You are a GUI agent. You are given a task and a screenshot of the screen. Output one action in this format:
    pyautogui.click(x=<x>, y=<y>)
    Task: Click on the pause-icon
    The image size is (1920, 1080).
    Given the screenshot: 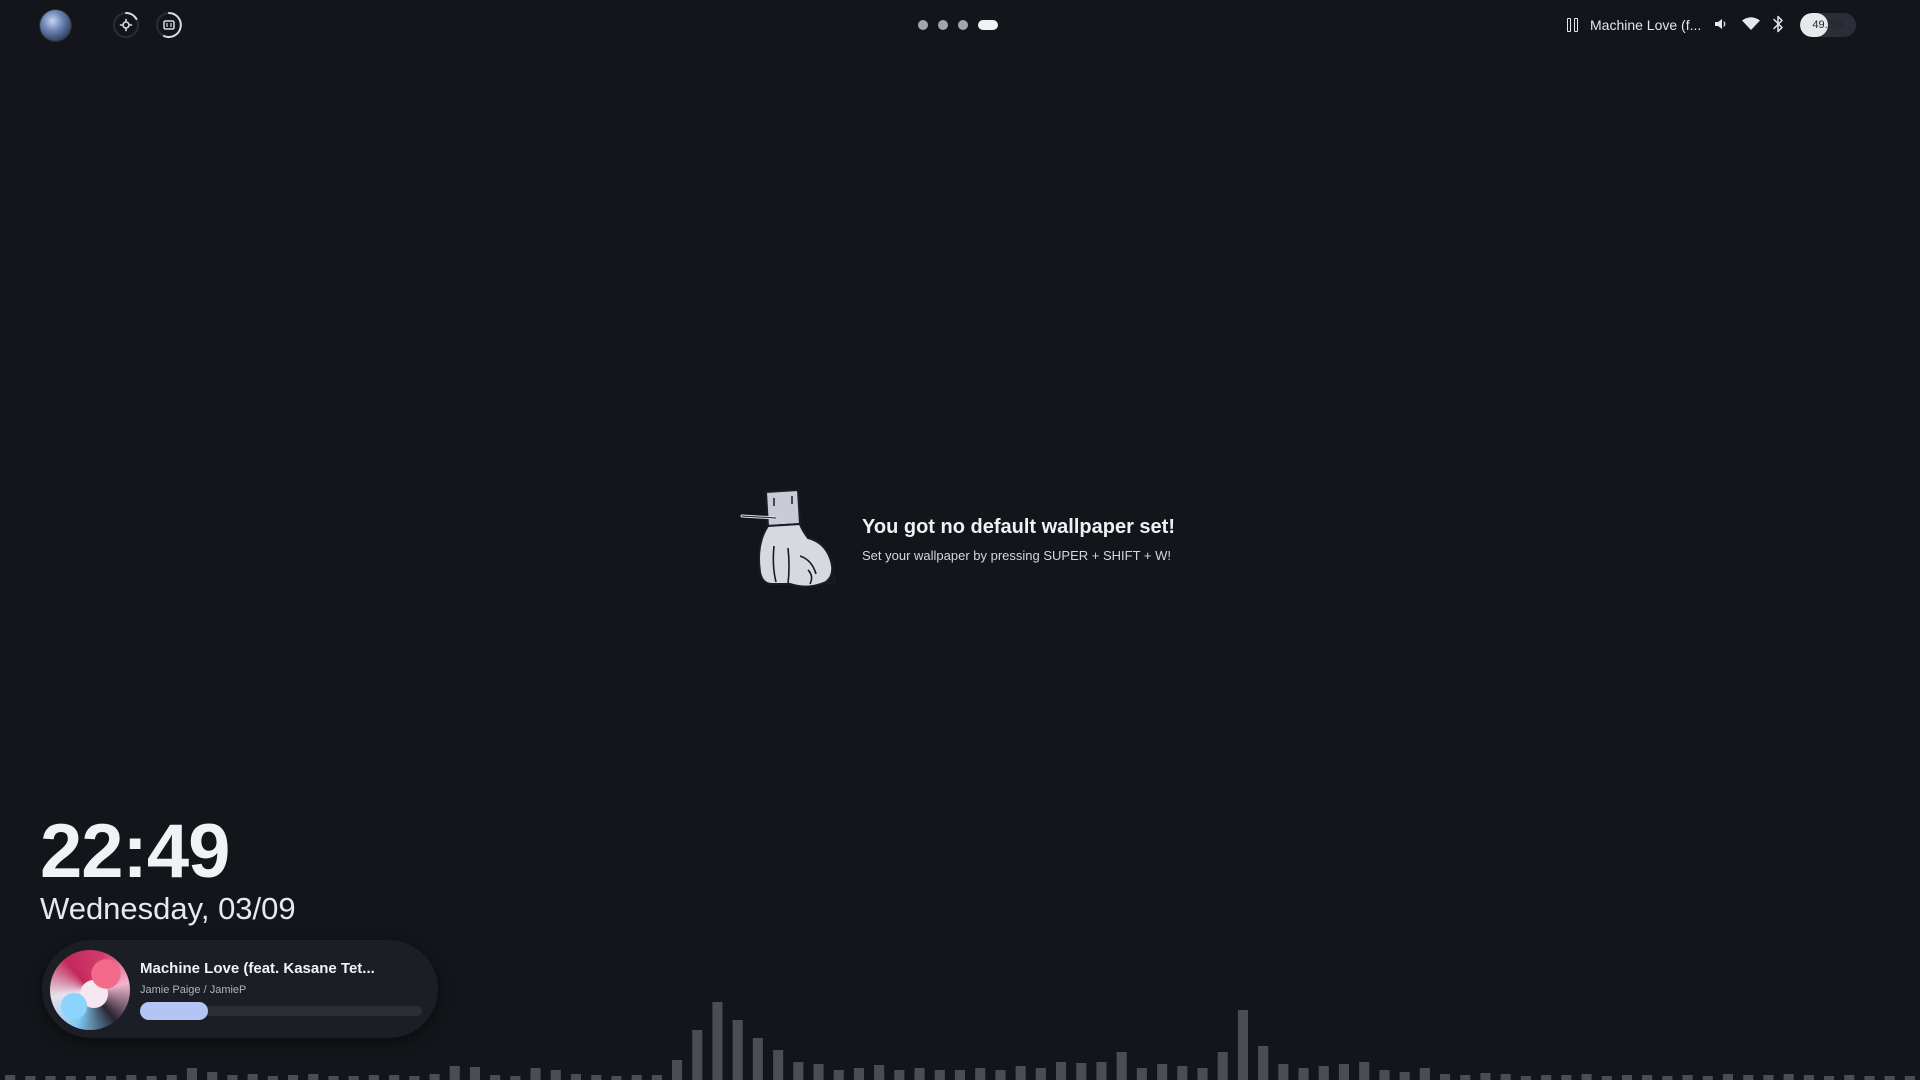 What is the action you would take?
    pyautogui.click(x=1573, y=25)
    